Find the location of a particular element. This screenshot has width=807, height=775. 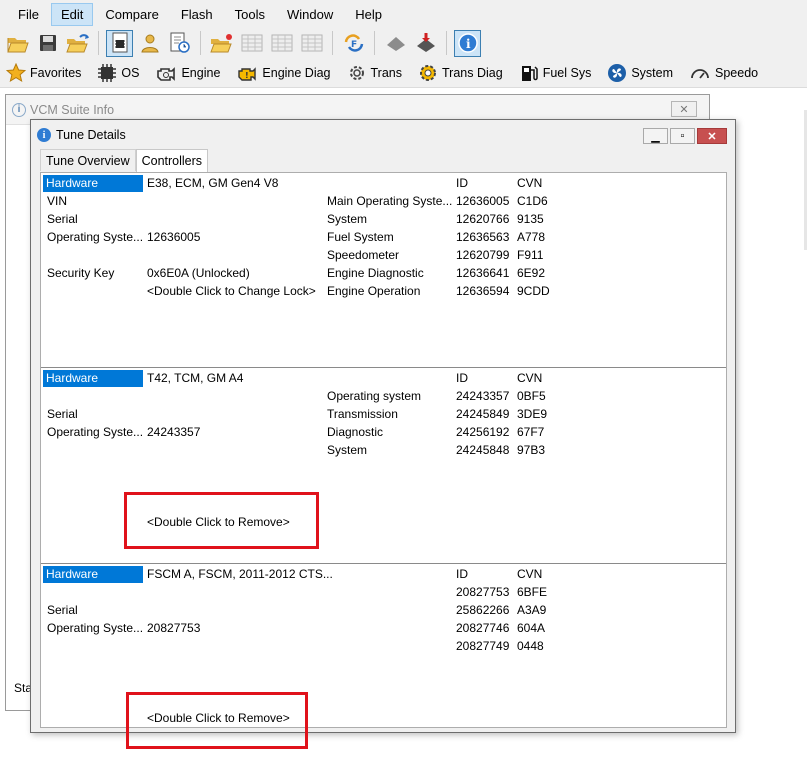

module-cvn: A778 is located at coordinates (531, 237).